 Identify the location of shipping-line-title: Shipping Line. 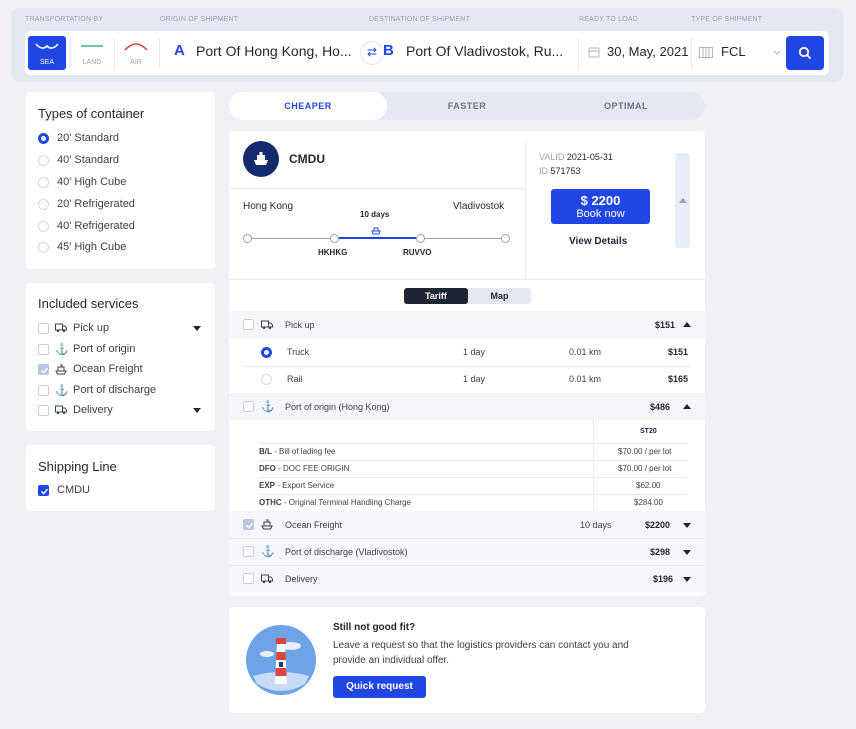
(77, 466).